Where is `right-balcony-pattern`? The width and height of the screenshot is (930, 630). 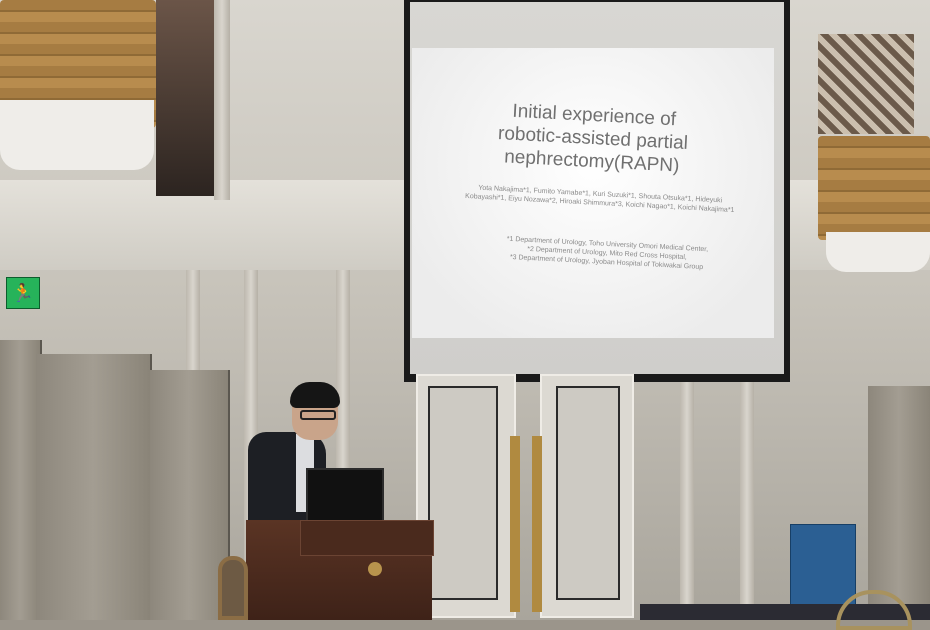
right-balcony-pattern is located at coordinates (866, 84).